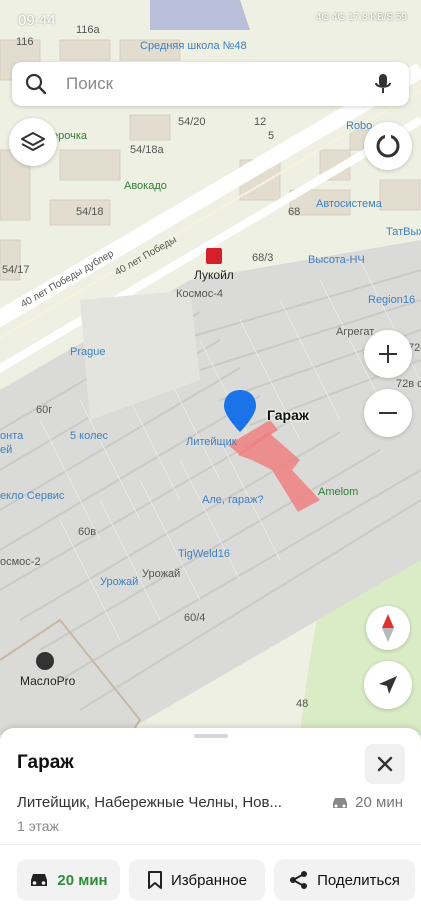 This screenshot has height=910, width=421. I want to click on compass-icon, so click(388, 628).